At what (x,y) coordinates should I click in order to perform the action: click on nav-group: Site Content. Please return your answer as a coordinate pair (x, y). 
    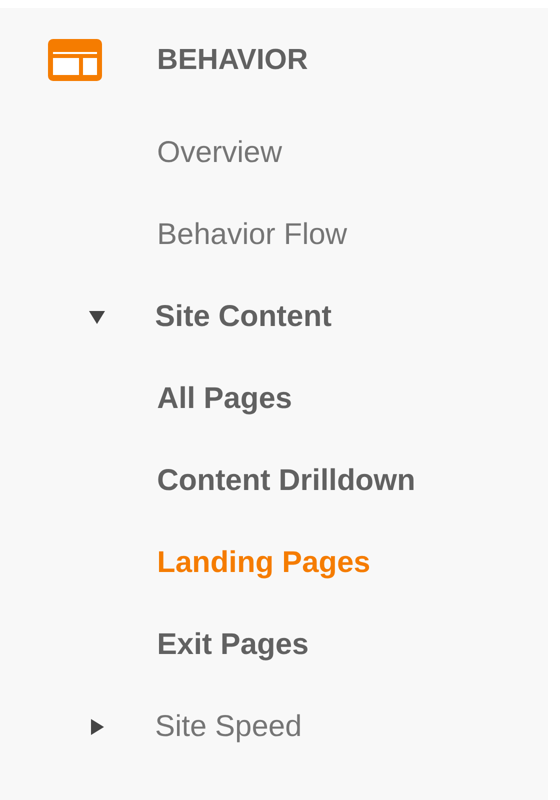
    Looking at the image, I should click on (243, 317).